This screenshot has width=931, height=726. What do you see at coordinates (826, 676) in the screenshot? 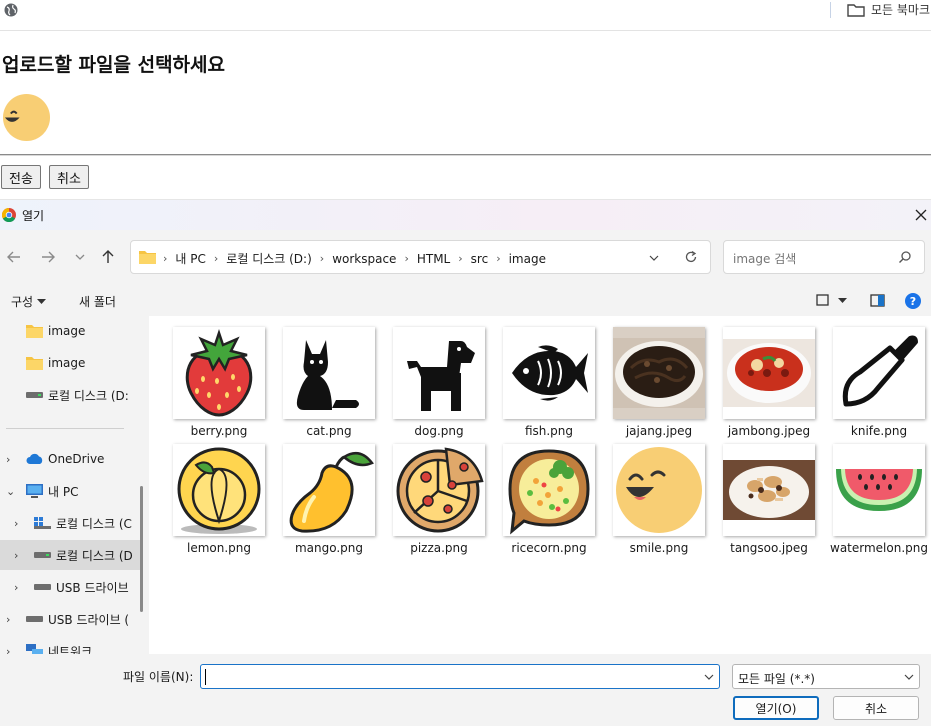
I see `filetype-select: 모든 파일 (*.*)` at bounding box center [826, 676].